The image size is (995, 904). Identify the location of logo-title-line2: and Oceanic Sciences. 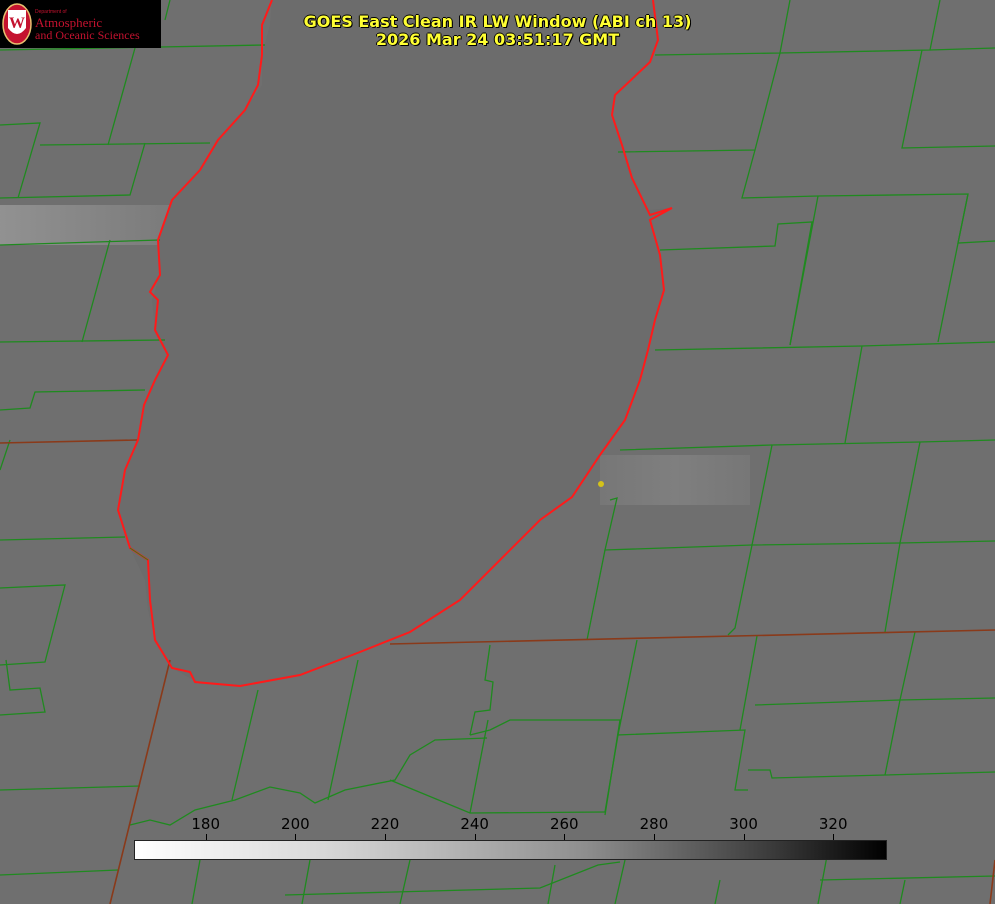
(87, 35).